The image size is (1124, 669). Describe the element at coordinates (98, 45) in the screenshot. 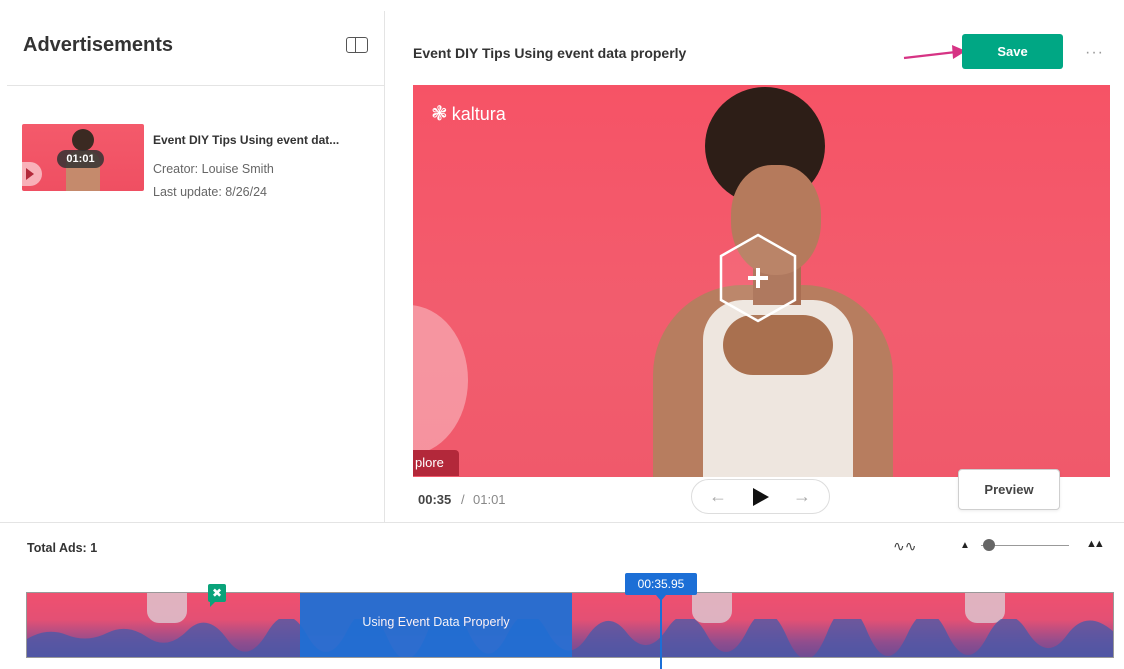

I see `panel-title: Advertisements` at that location.